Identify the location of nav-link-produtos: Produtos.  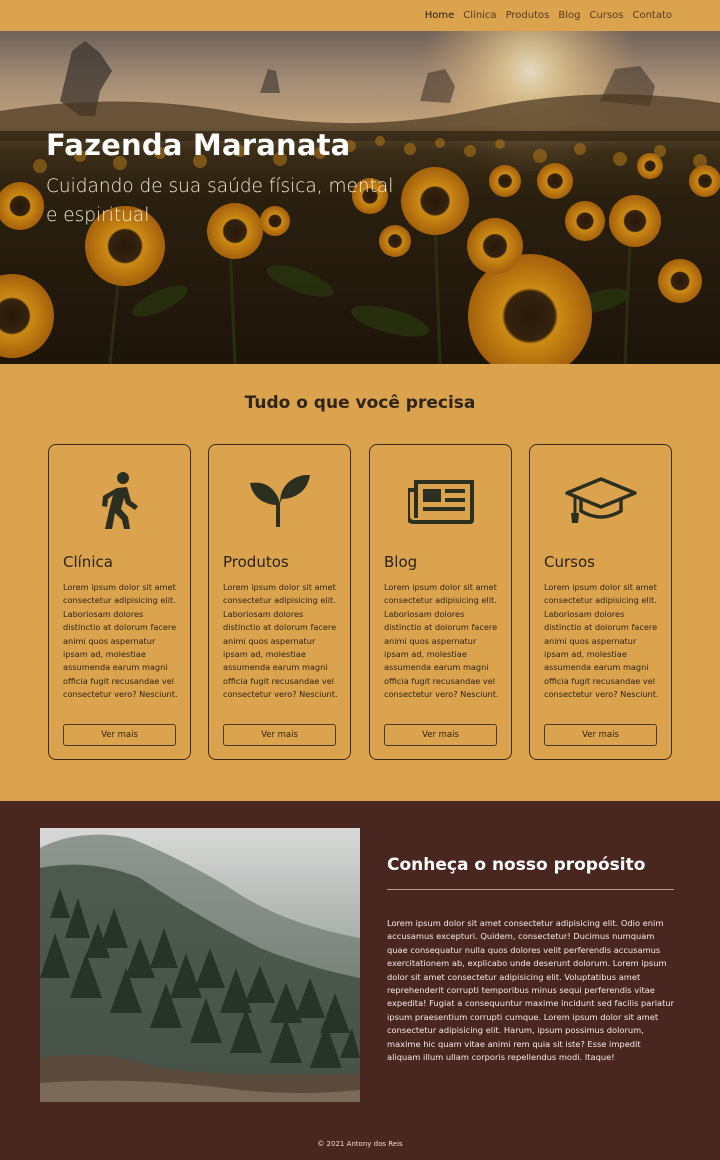
(528, 15).